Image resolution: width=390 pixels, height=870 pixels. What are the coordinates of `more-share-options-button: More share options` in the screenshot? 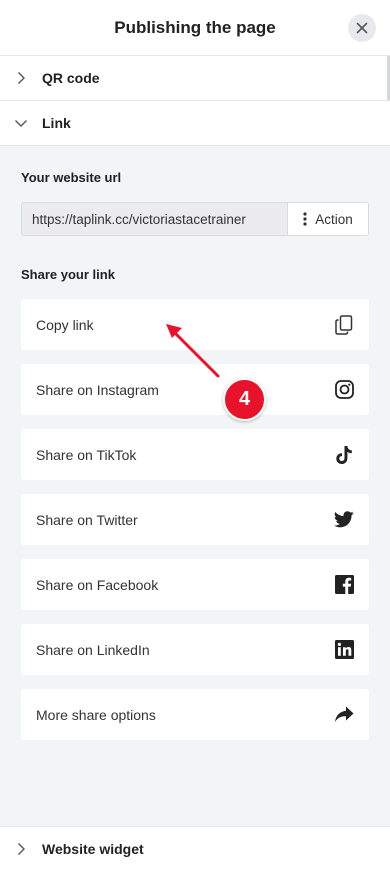 It's located at (195, 714).